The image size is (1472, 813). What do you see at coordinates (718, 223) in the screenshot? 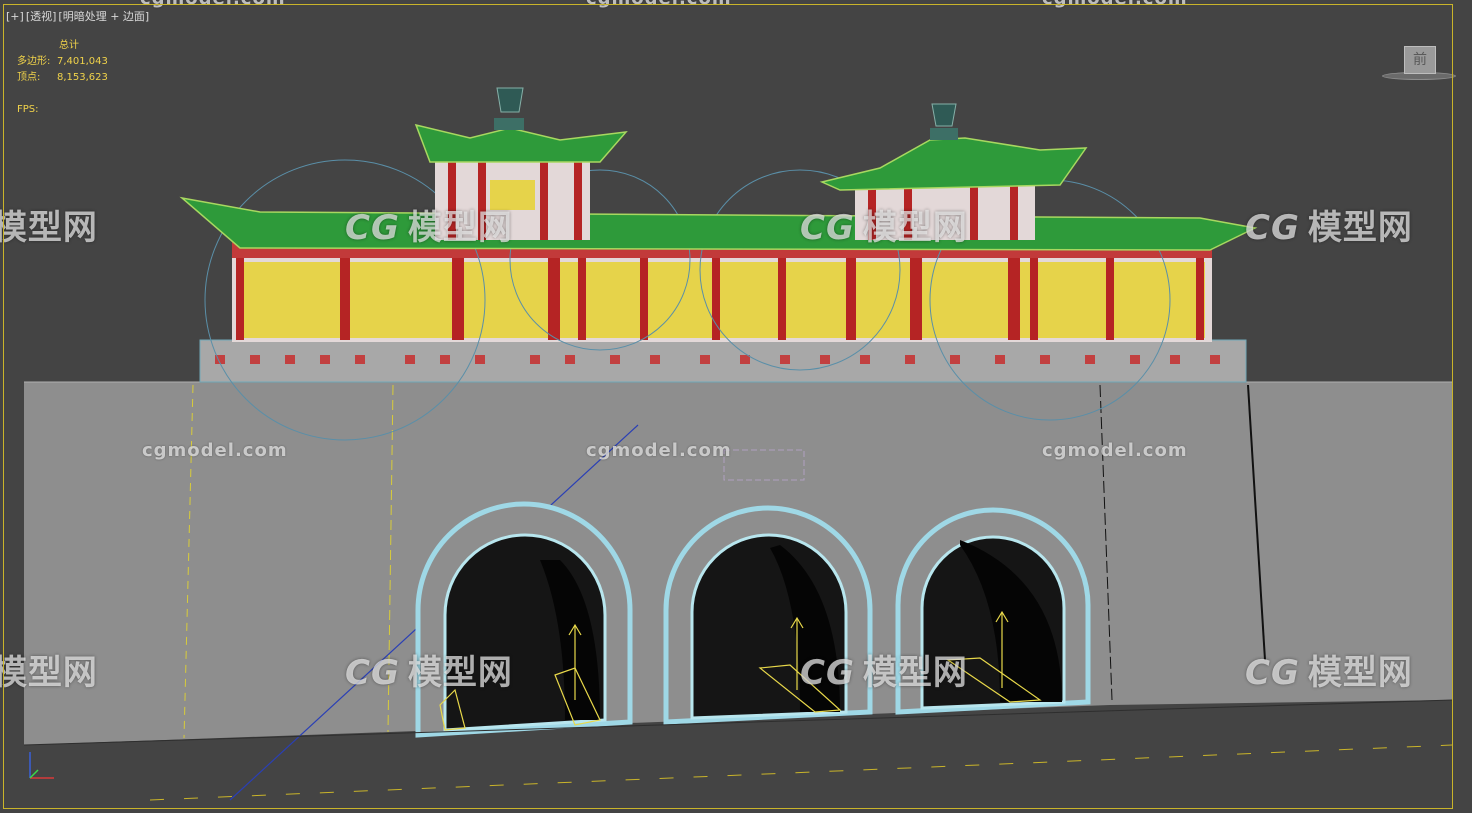
I see `main-roof` at bounding box center [718, 223].